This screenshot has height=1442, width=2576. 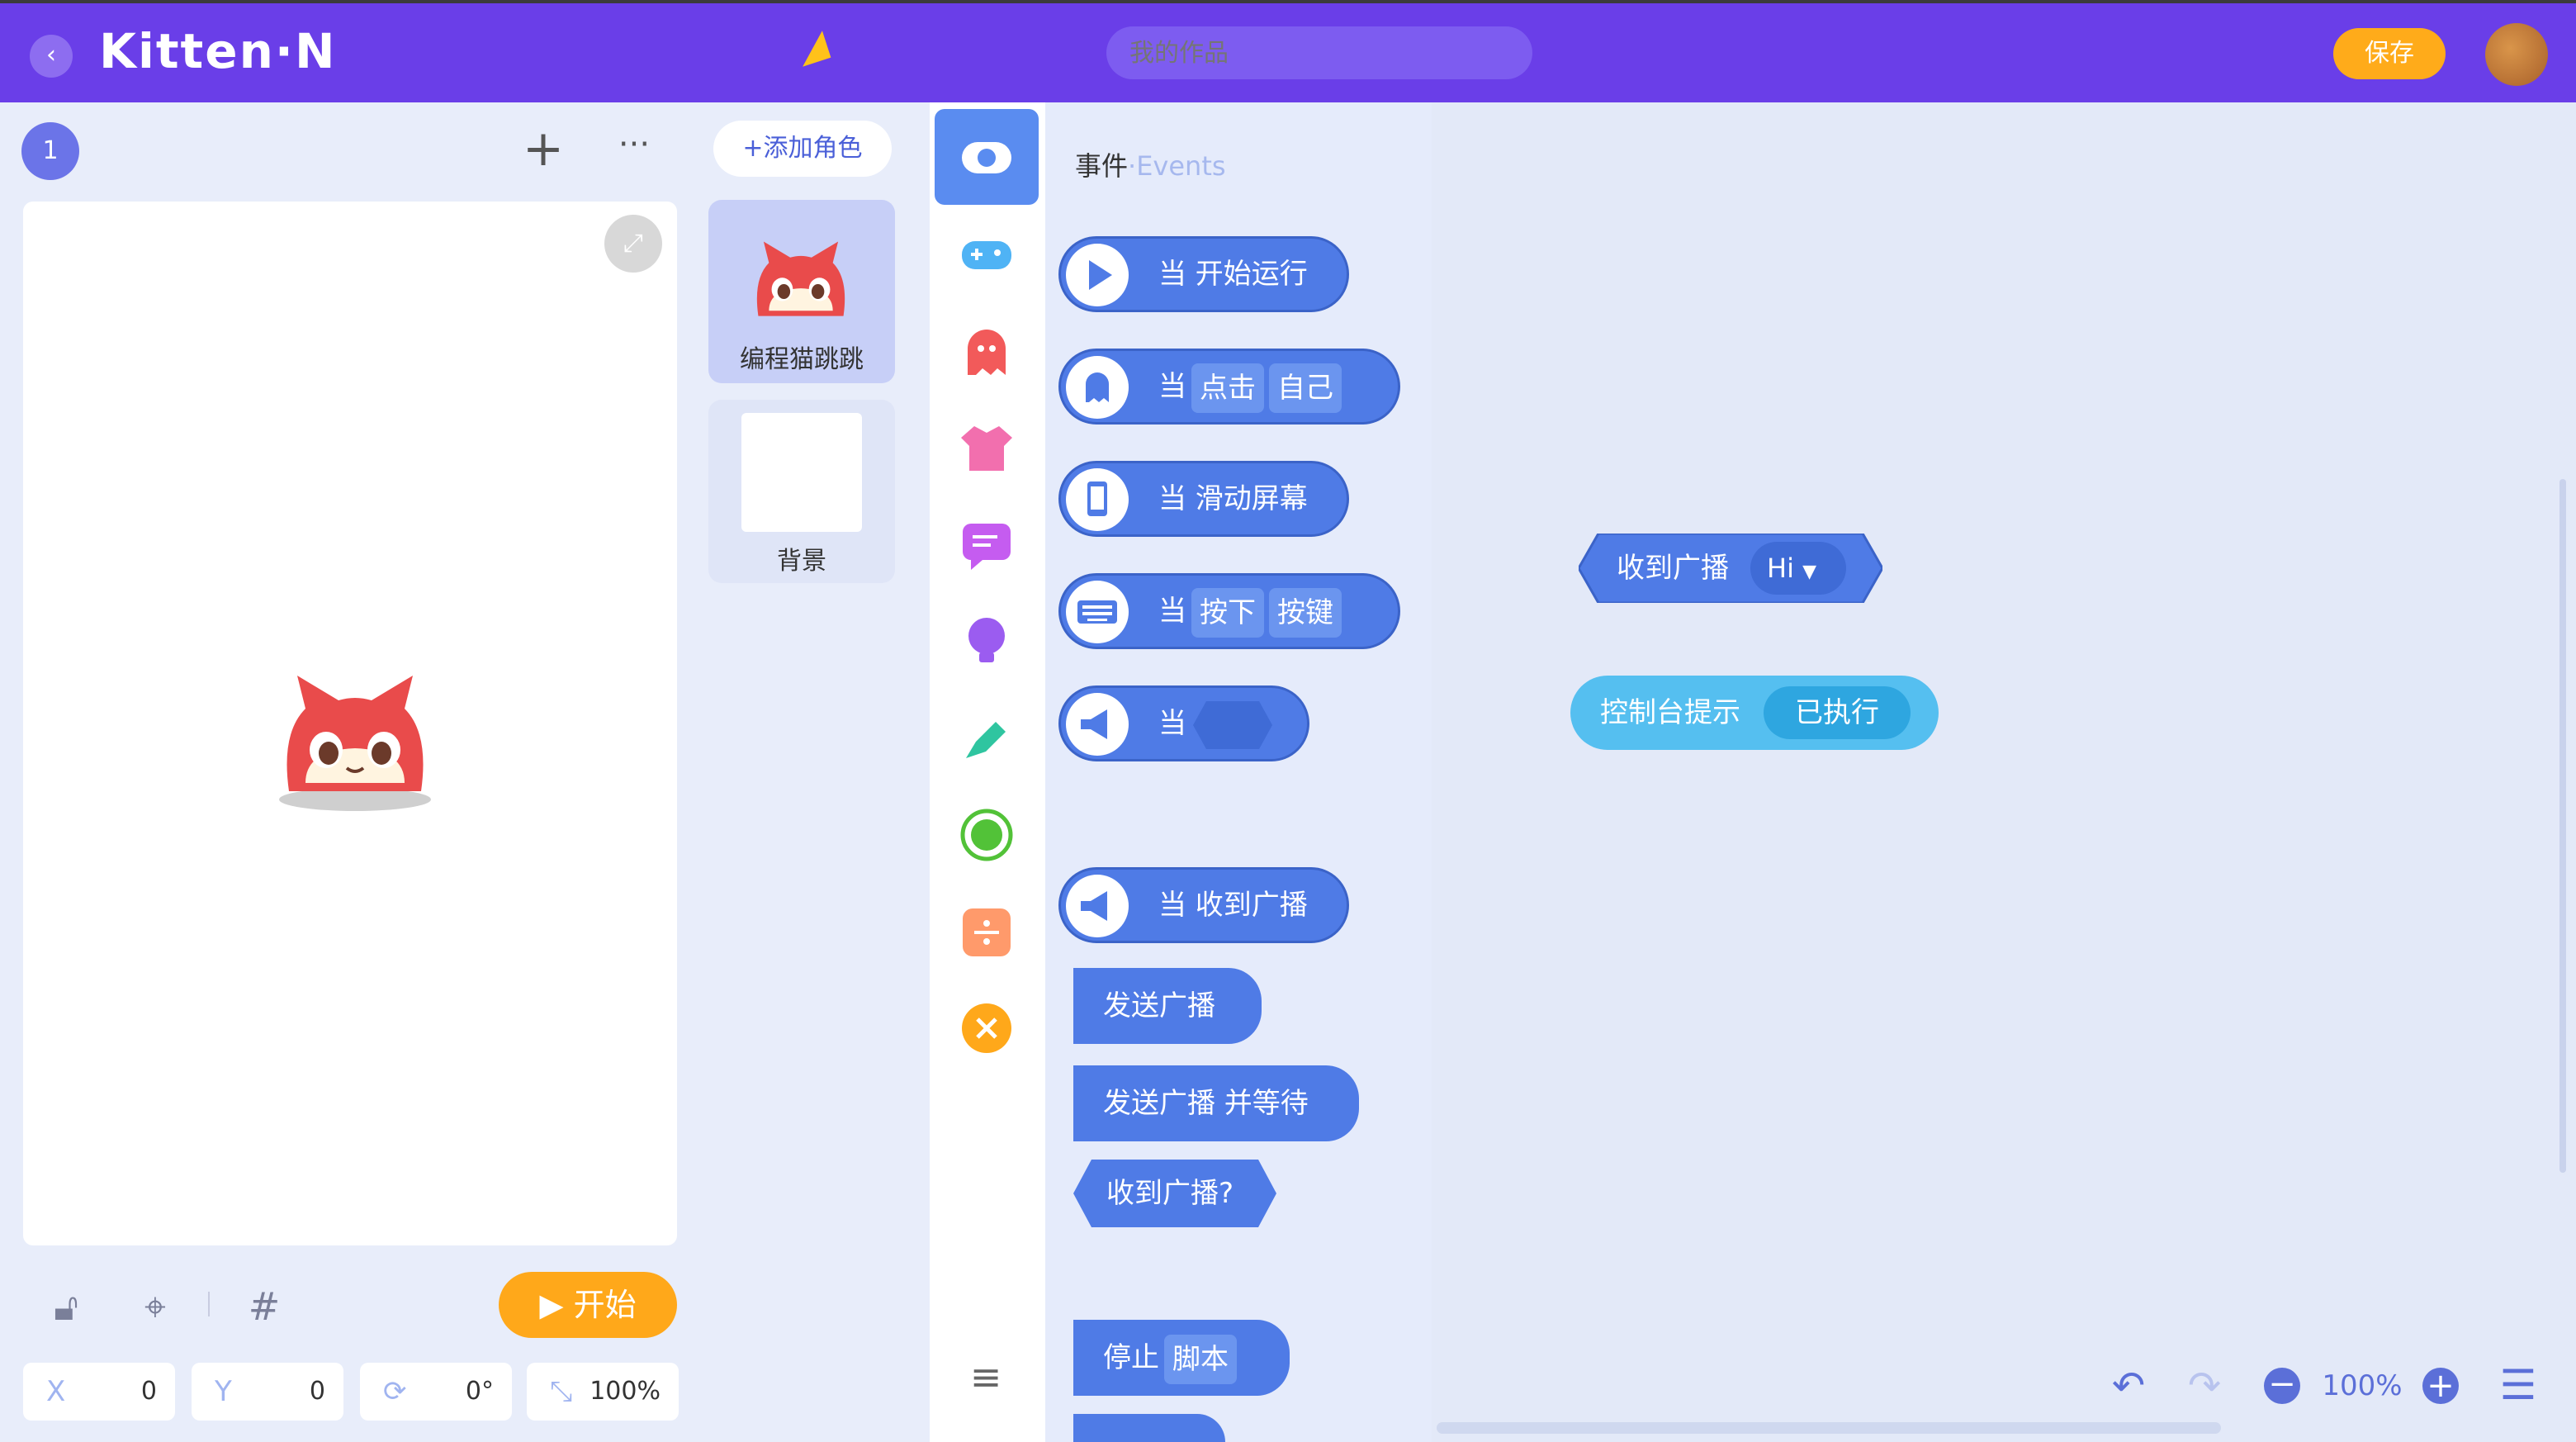 I want to click on add-scene-button: +, so click(x=543, y=148).